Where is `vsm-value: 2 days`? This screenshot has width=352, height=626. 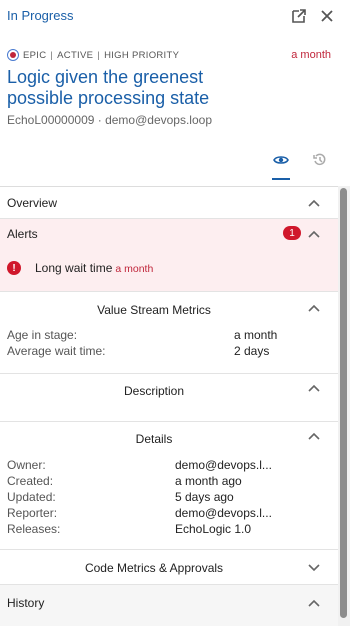
vsm-value: 2 days is located at coordinates (252, 351).